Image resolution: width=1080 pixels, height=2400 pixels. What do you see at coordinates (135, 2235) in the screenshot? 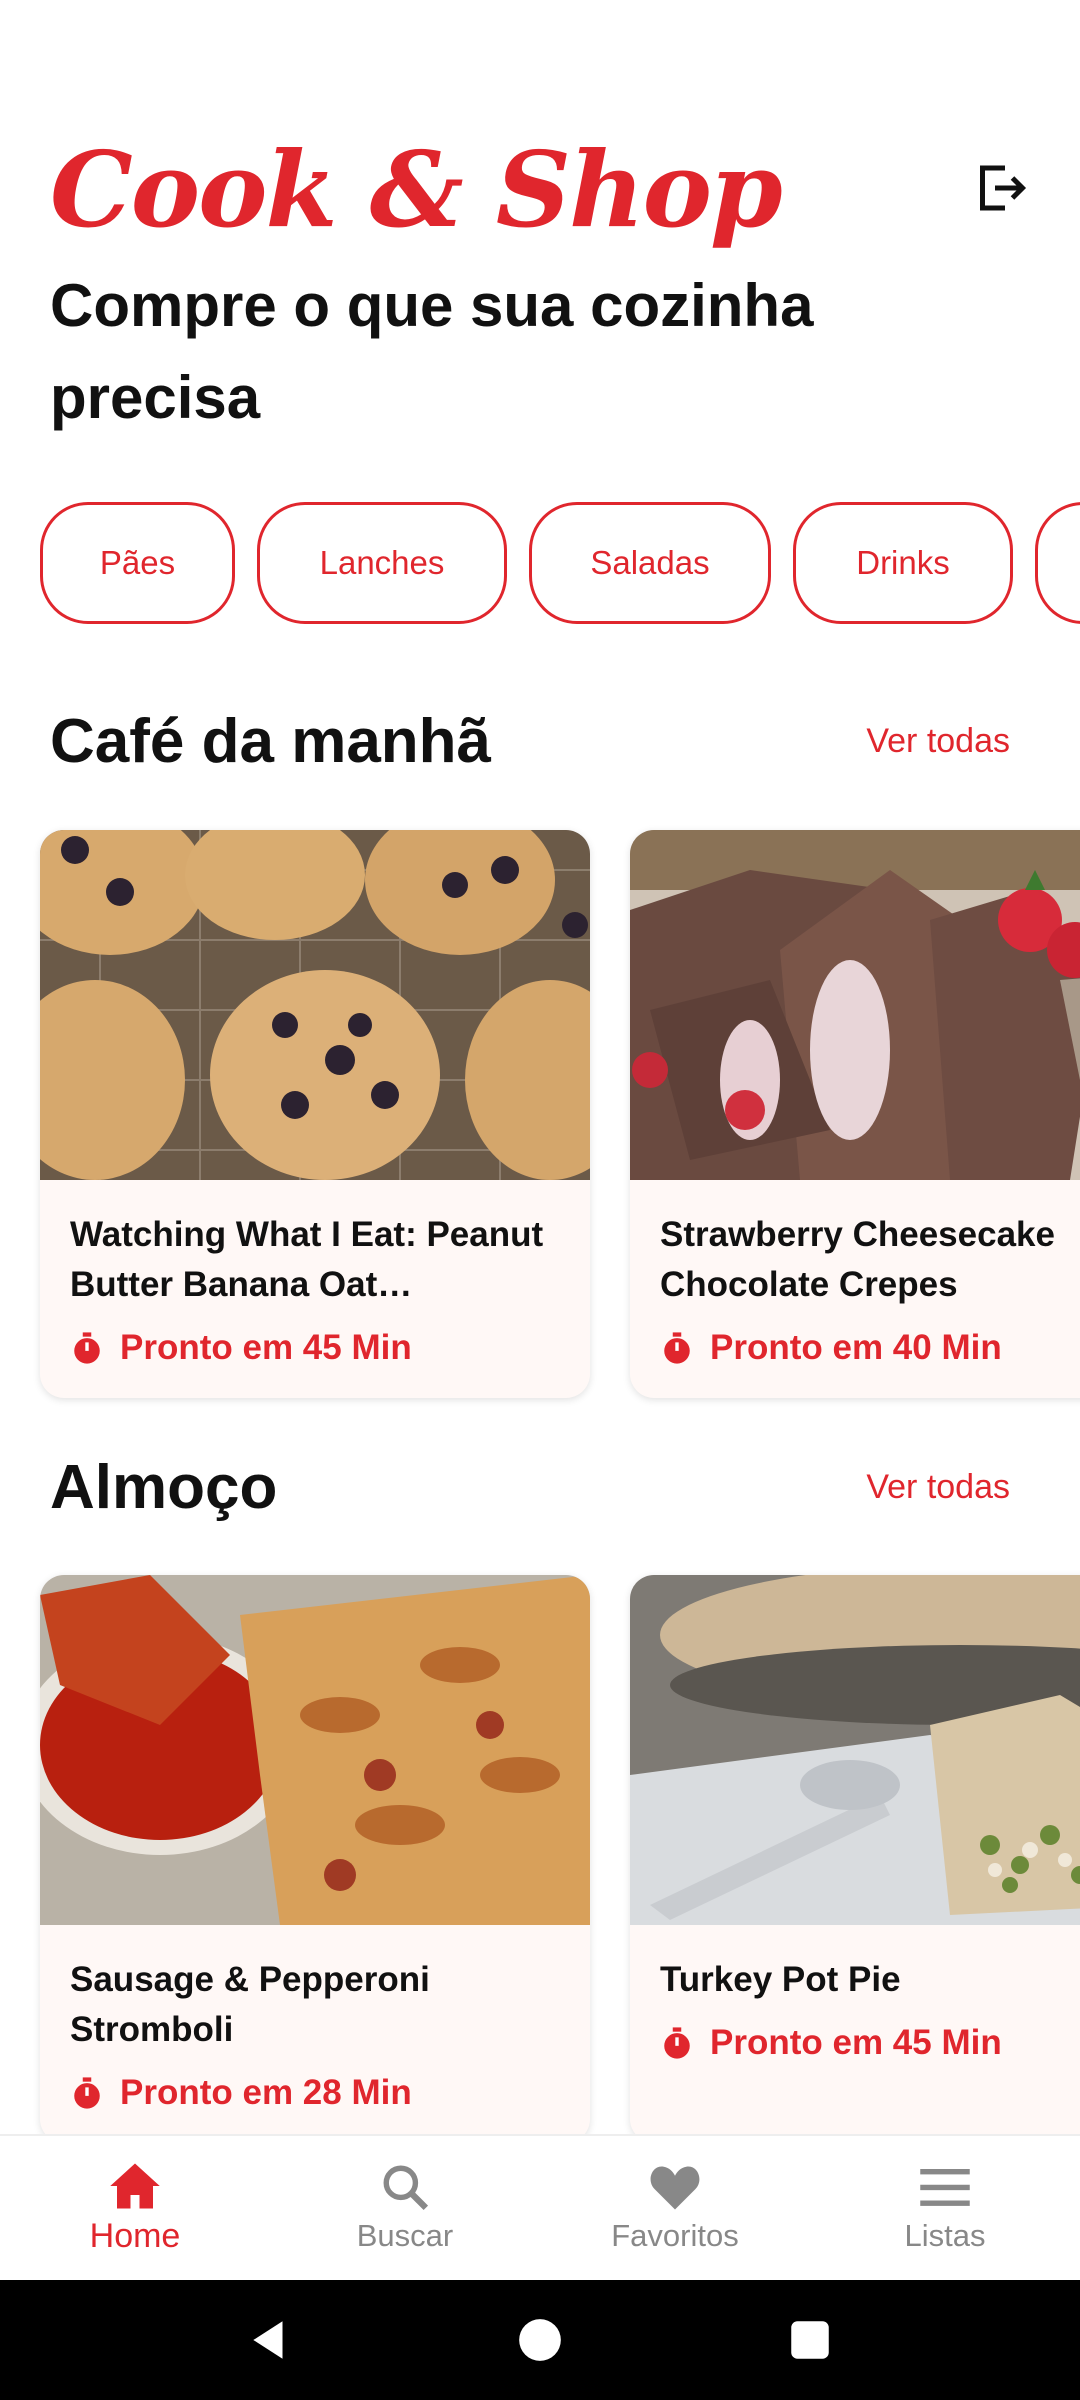
I see `nav-label: Home` at bounding box center [135, 2235].